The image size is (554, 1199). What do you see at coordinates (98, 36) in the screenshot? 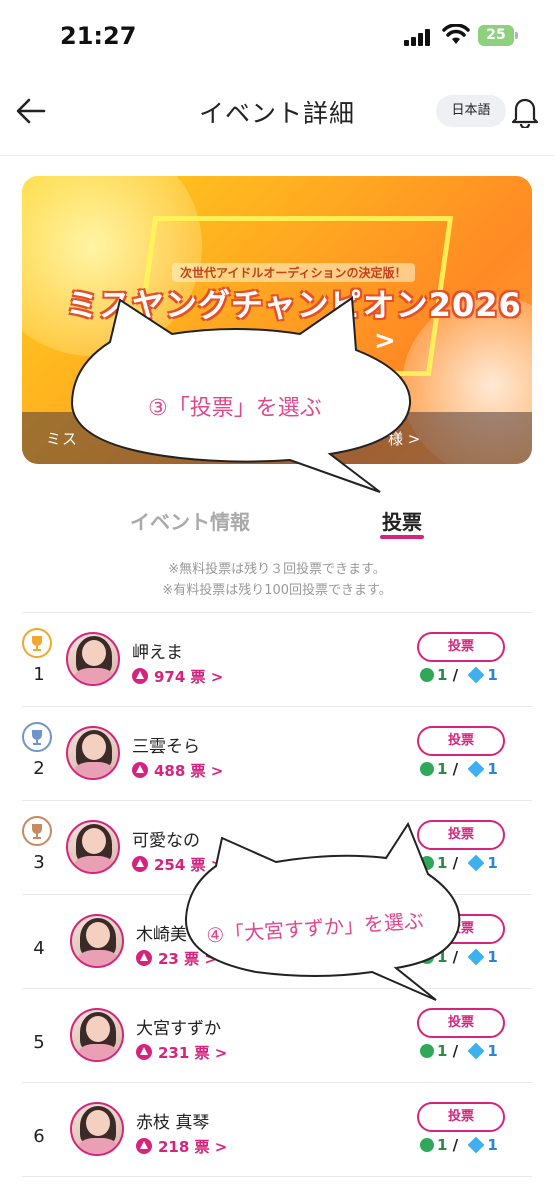
I see `status-time: 21:27` at bounding box center [98, 36].